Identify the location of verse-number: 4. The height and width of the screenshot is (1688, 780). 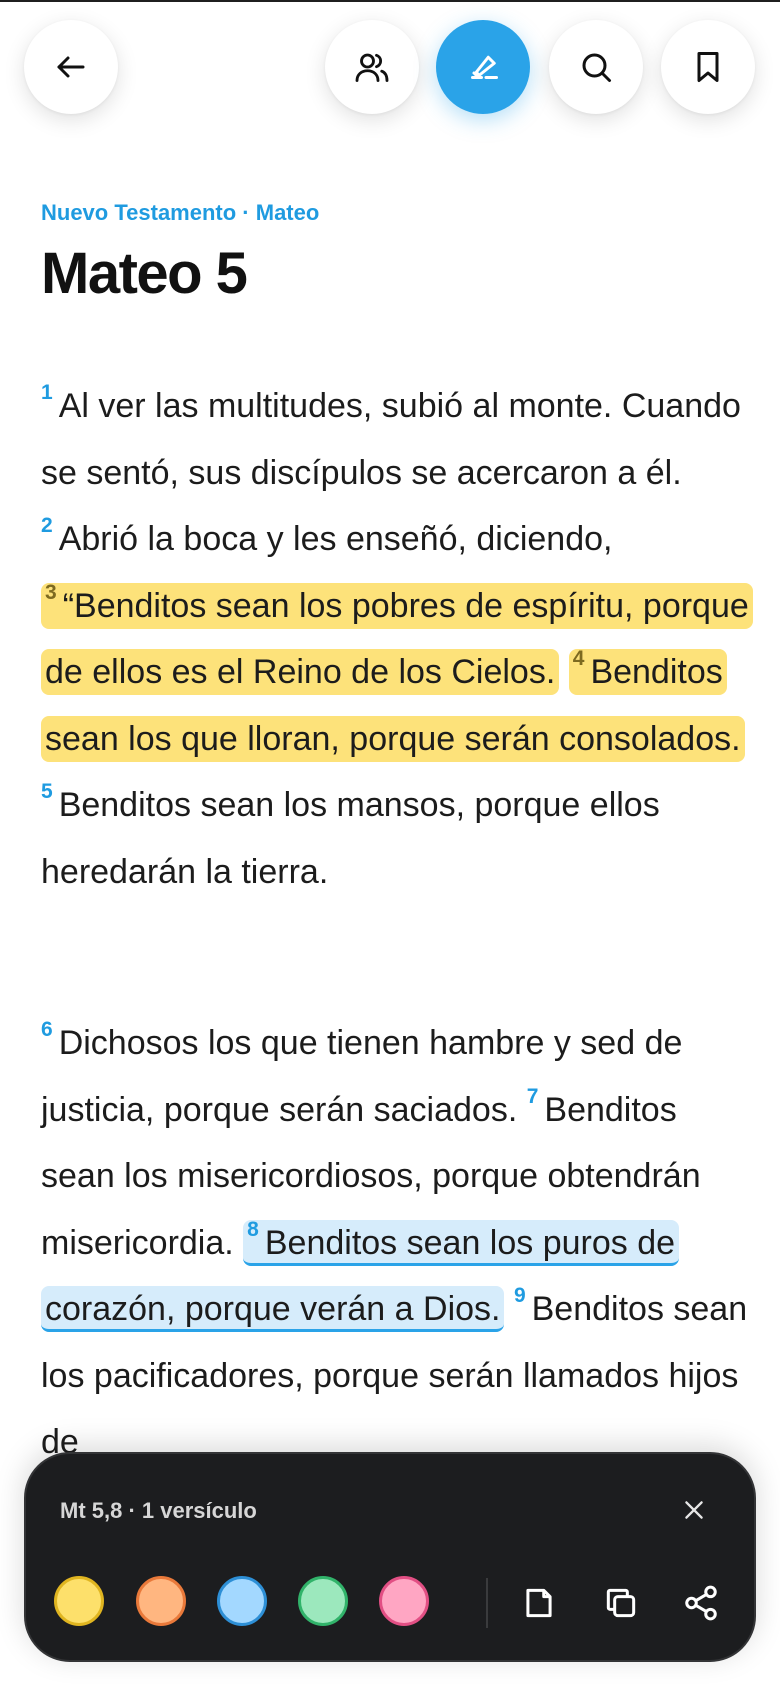
(578, 659).